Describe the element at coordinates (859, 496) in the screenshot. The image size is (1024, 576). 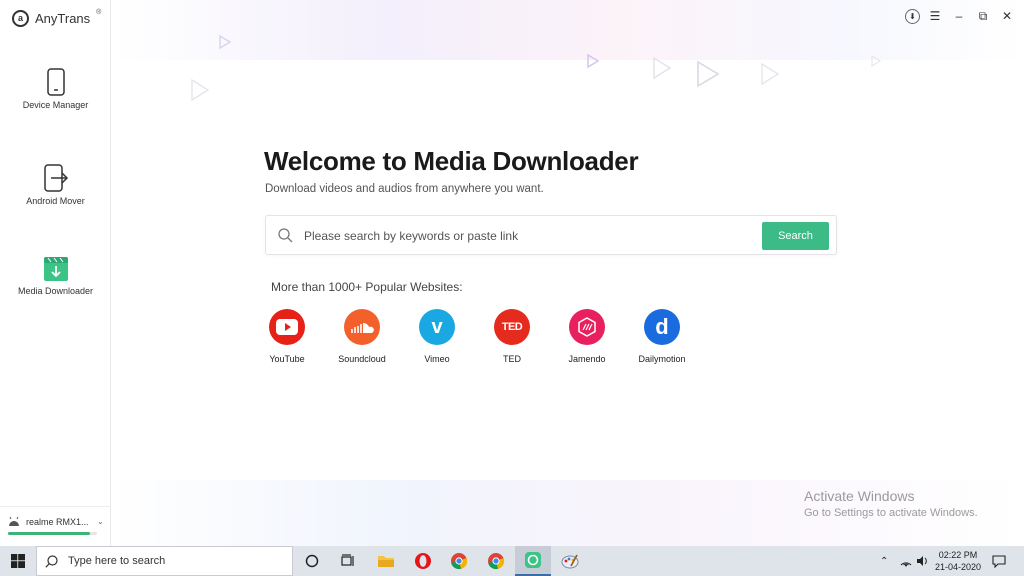
I see `activation-watermark-title: Activate Windows` at that location.